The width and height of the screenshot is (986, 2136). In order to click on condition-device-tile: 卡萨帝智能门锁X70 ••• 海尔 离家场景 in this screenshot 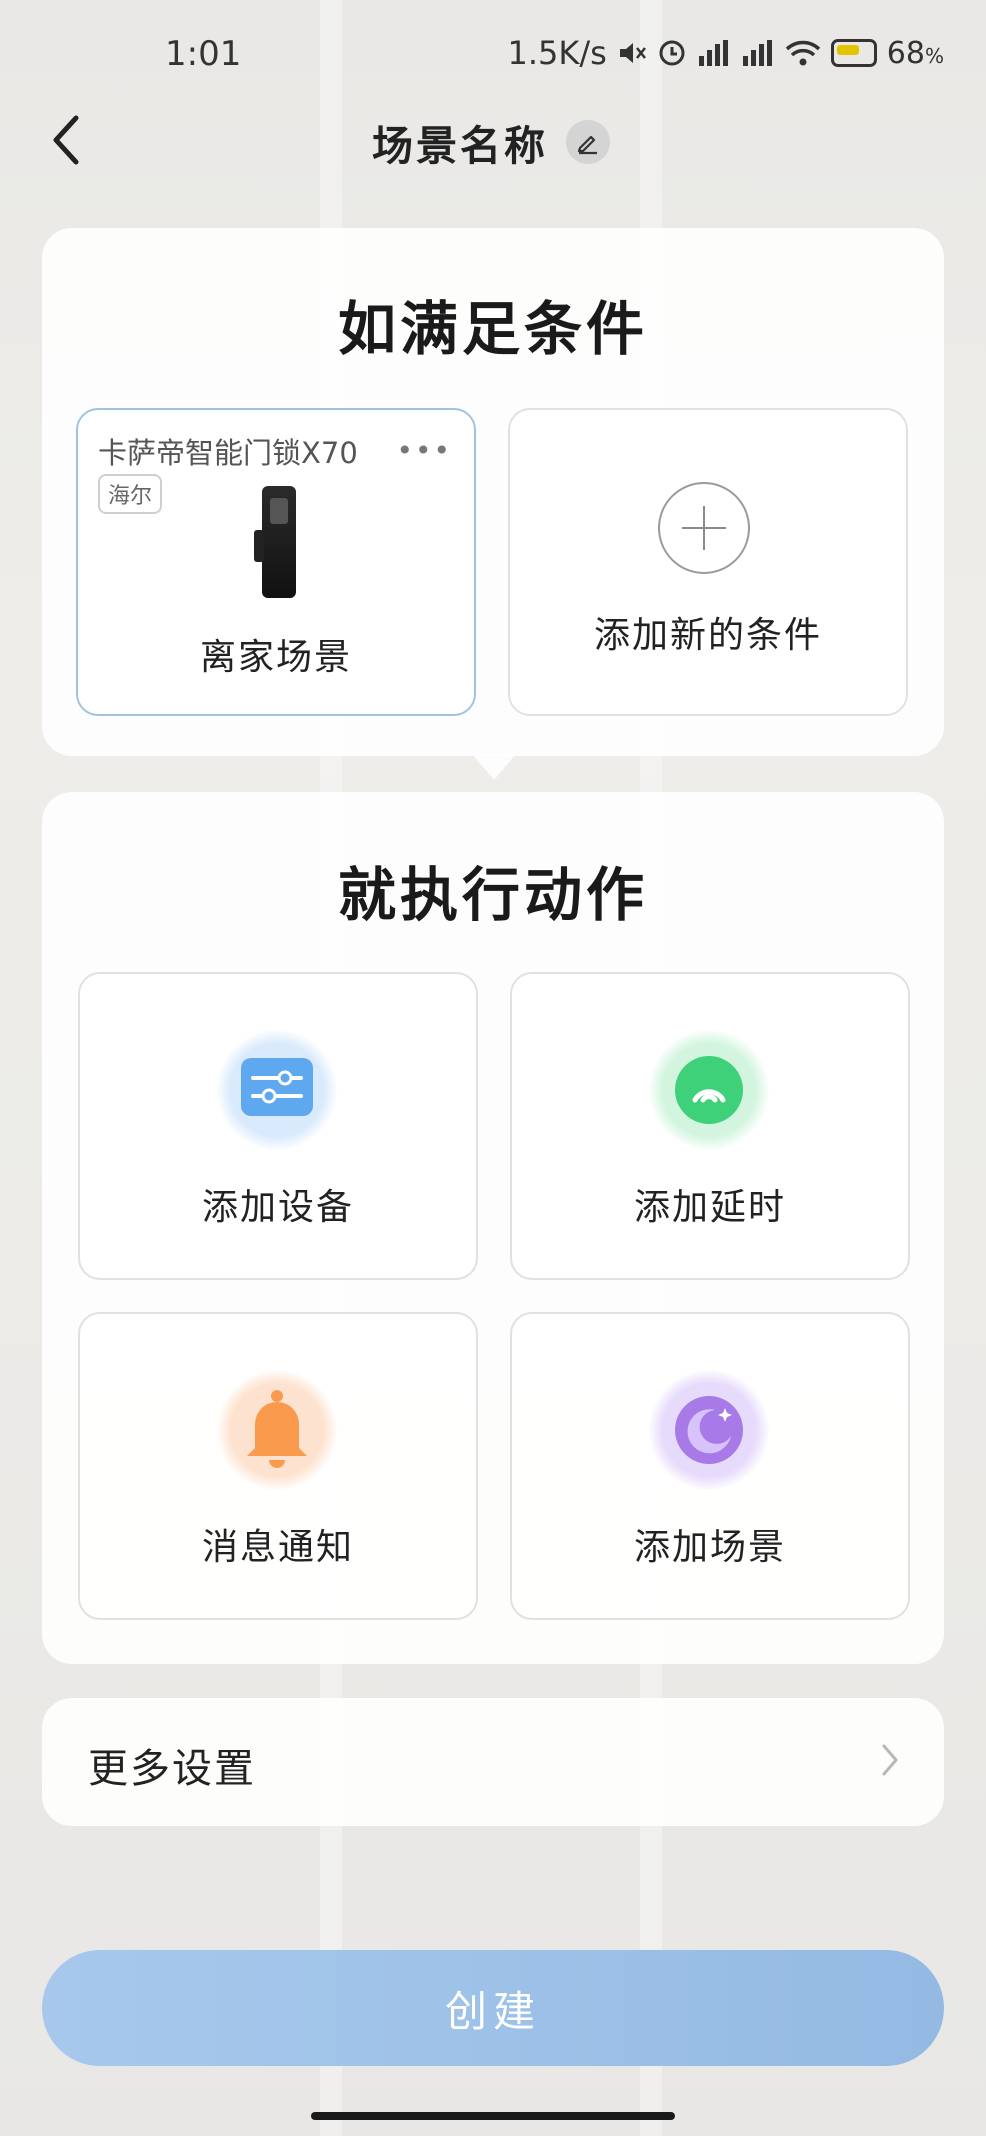, I will do `click(276, 562)`.